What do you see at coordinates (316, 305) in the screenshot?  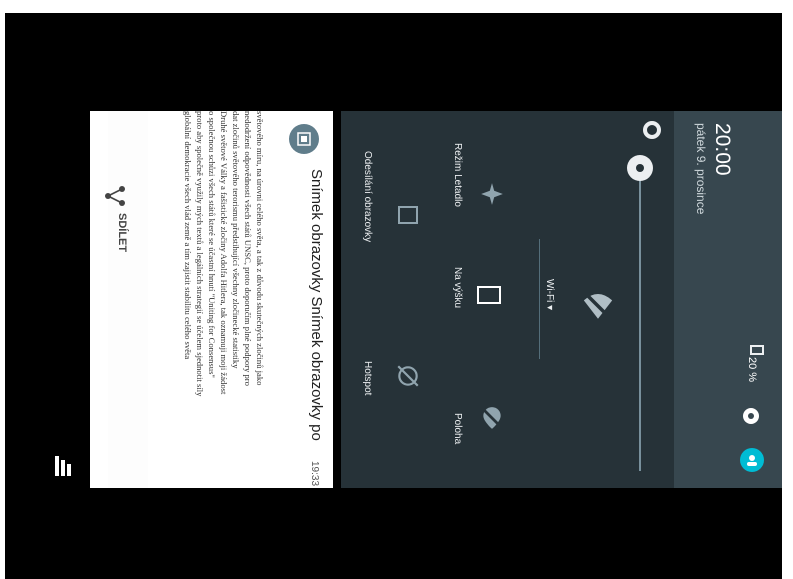 I see `notification-title: Snímek obrazovky Snímek obrazovky po` at bounding box center [316, 305].